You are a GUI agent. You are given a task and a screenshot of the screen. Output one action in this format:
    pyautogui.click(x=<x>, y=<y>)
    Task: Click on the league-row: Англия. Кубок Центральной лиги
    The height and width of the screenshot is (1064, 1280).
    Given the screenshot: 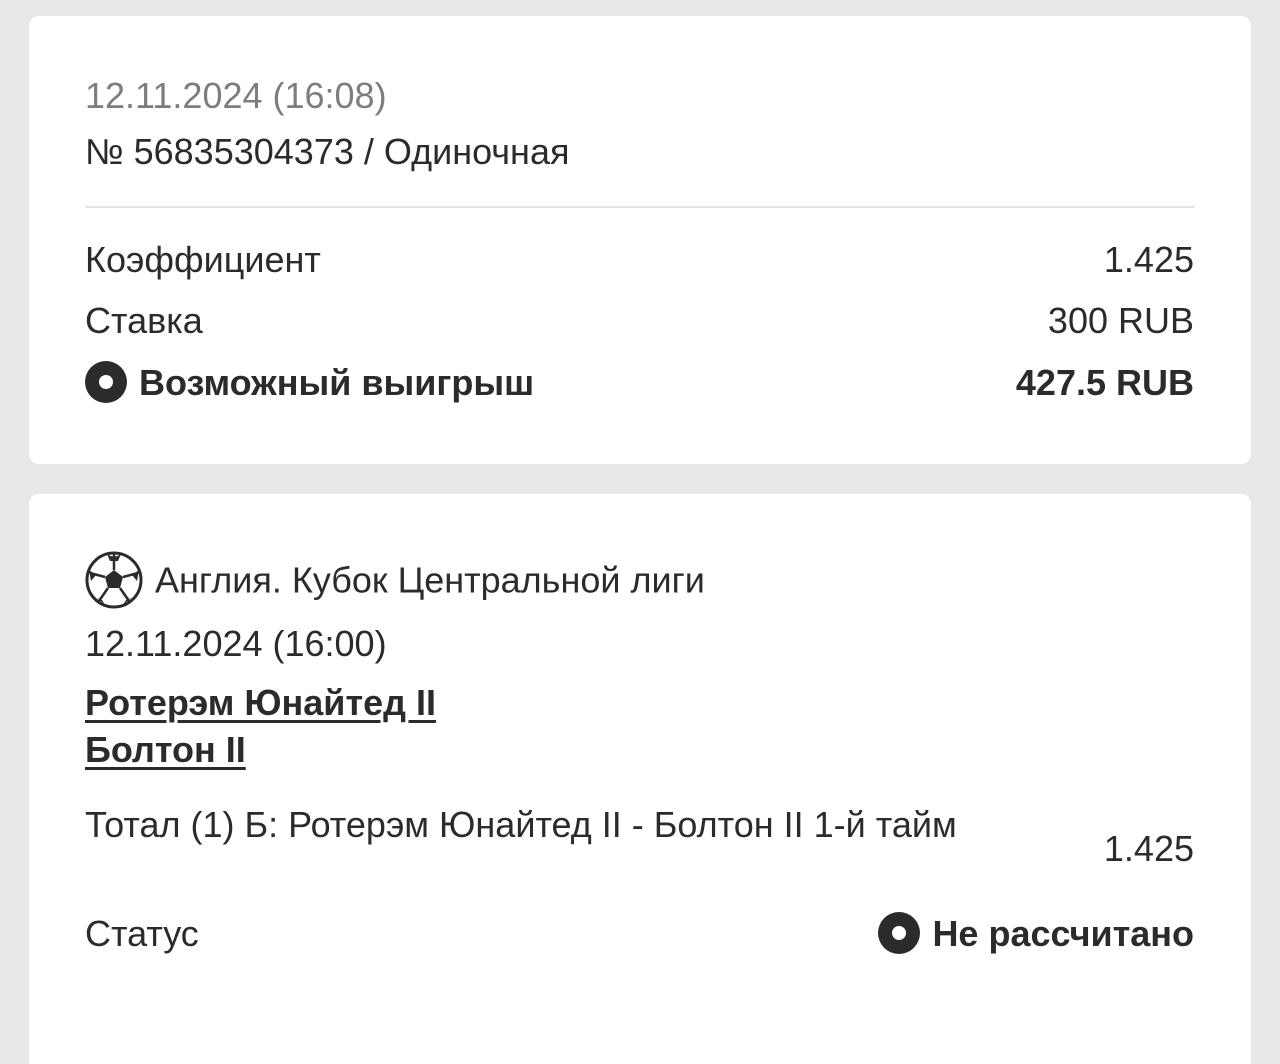 What is the action you would take?
    pyautogui.click(x=395, y=581)
    